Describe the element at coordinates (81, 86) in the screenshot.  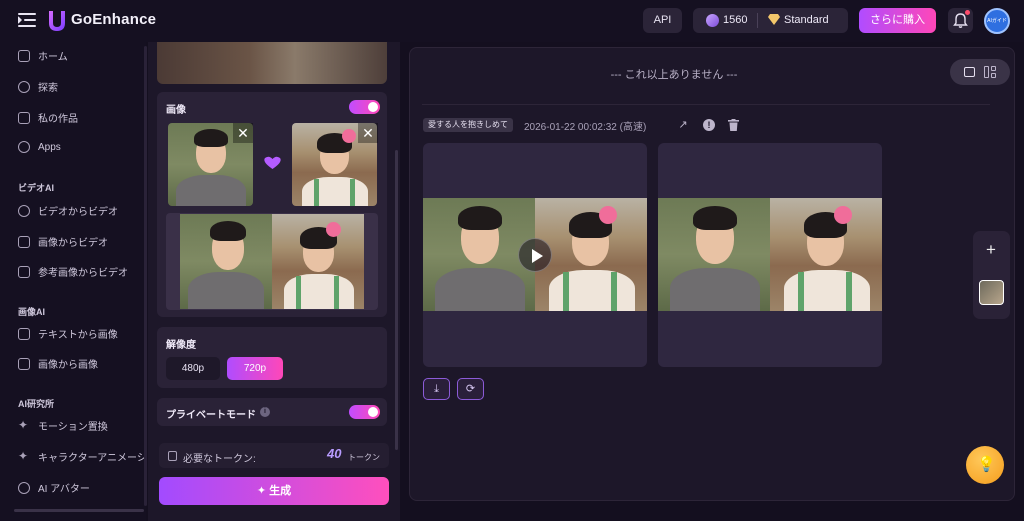
I see `sidebar-item-explore: 探索` at that location.